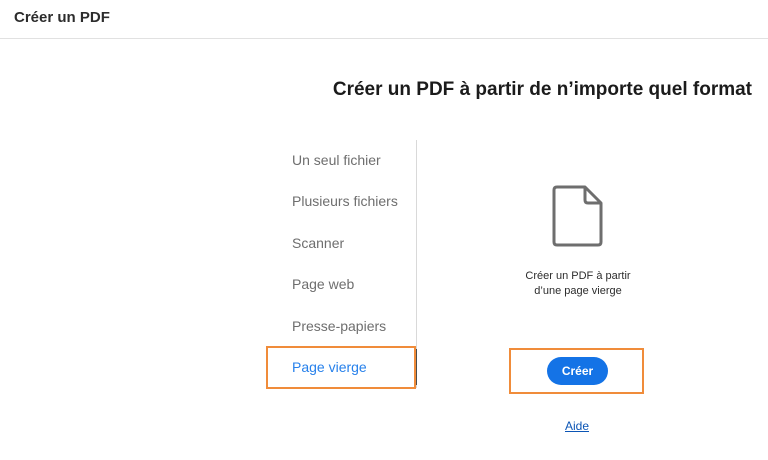 This screenshot has height=460, width=768. Describe the element at coordinates (323, 284) in the screenshot. I see `sidebar-item-web-page: Page web` at that location.